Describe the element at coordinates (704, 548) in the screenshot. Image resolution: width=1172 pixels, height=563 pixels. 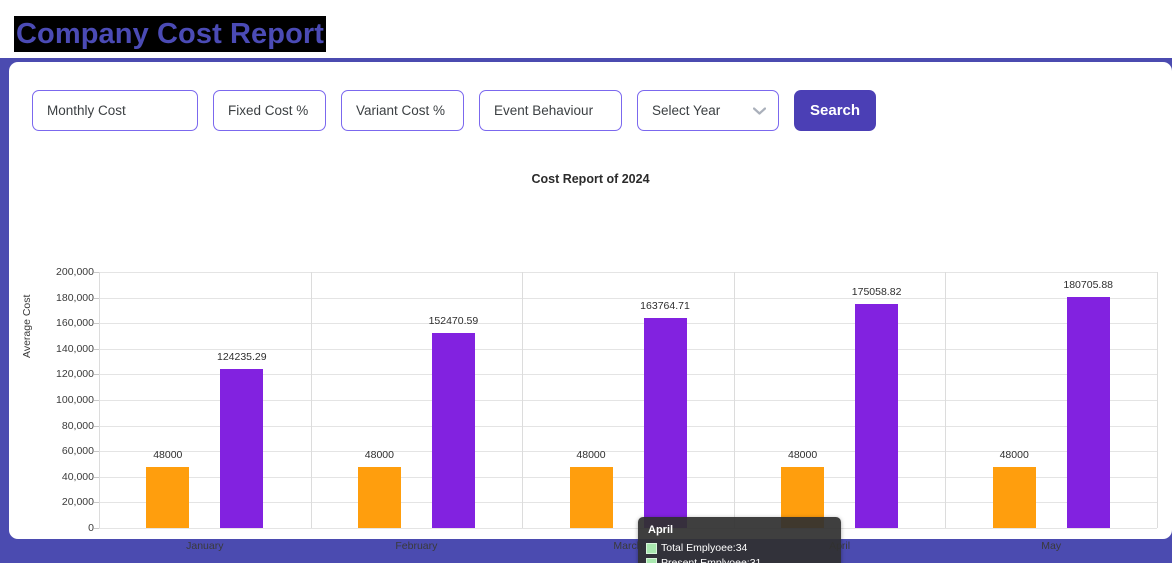
I see `tooltip-row-text: Total Emplyoee:34` at that location.